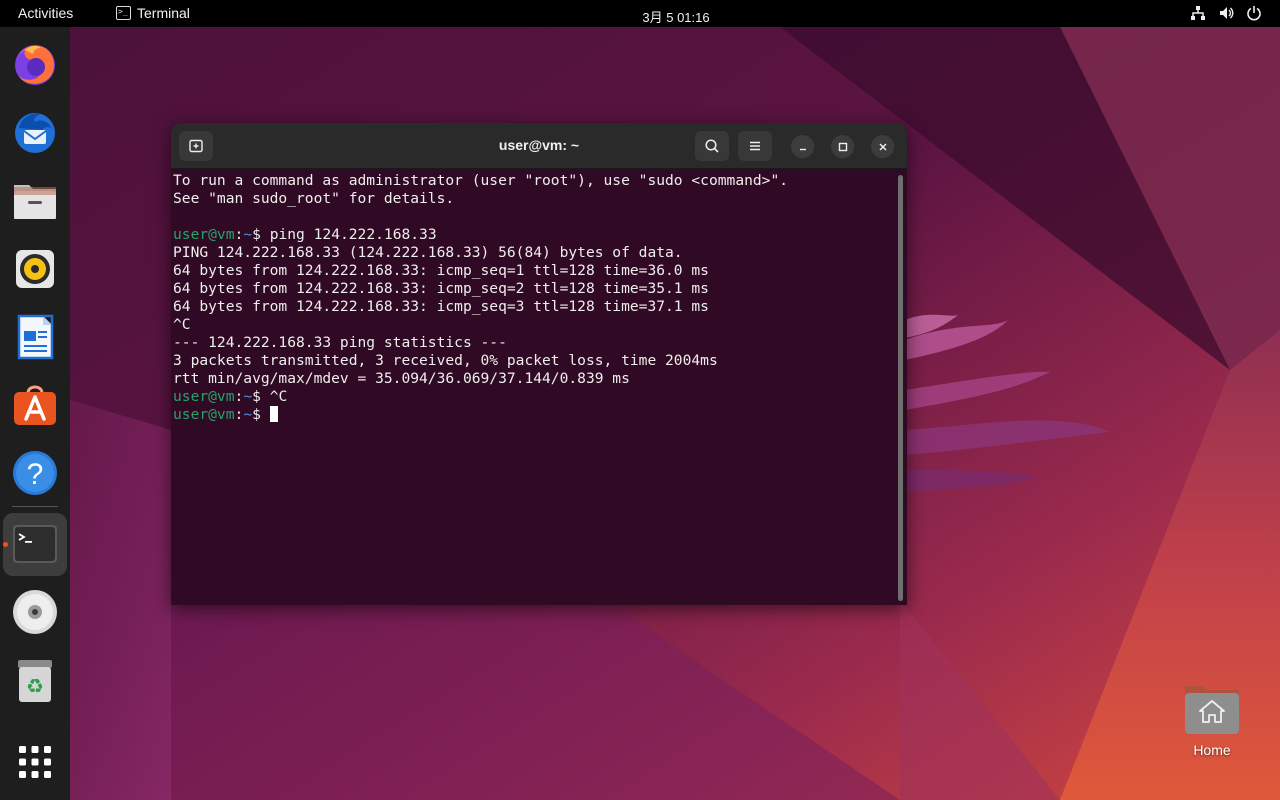  I want to click on terminal-prompt-line: user@vm:~$ ping 124.222.168.33, so click(534, 235).